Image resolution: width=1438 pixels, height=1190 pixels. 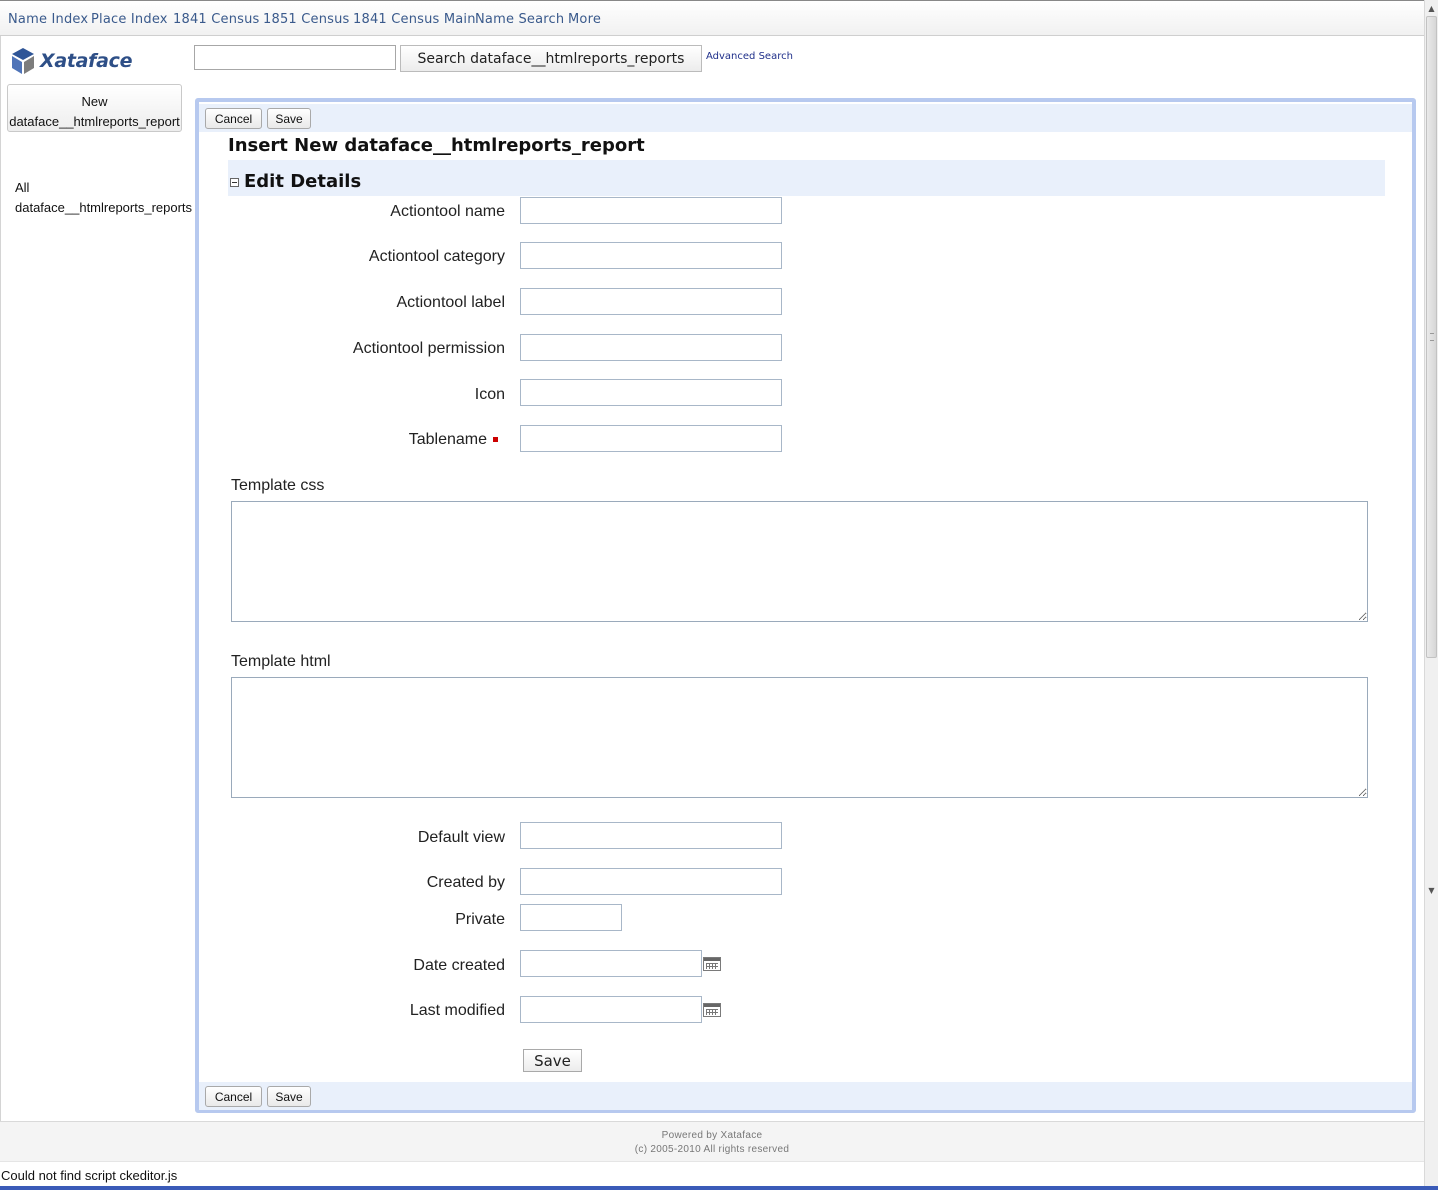 What do you see at coordinates (552, 1060) in the screenshot?
I see `save-button-form: Save` at bounding box center [552, 1060].